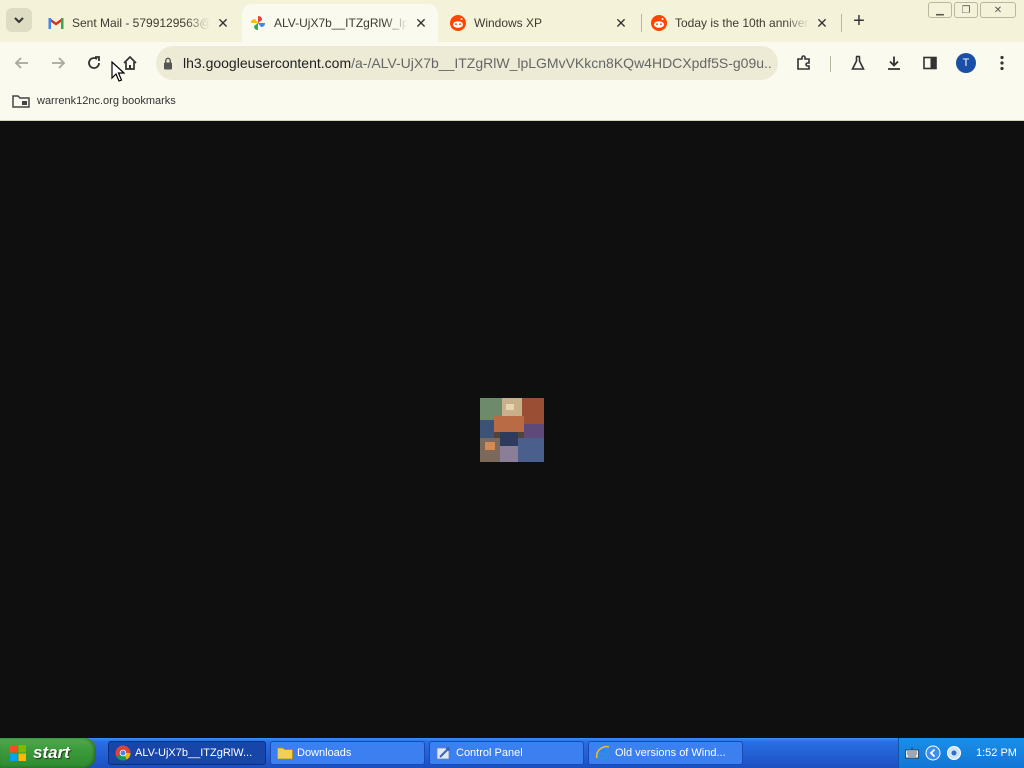  I want to click on tab-search-button, so click(19, 20).